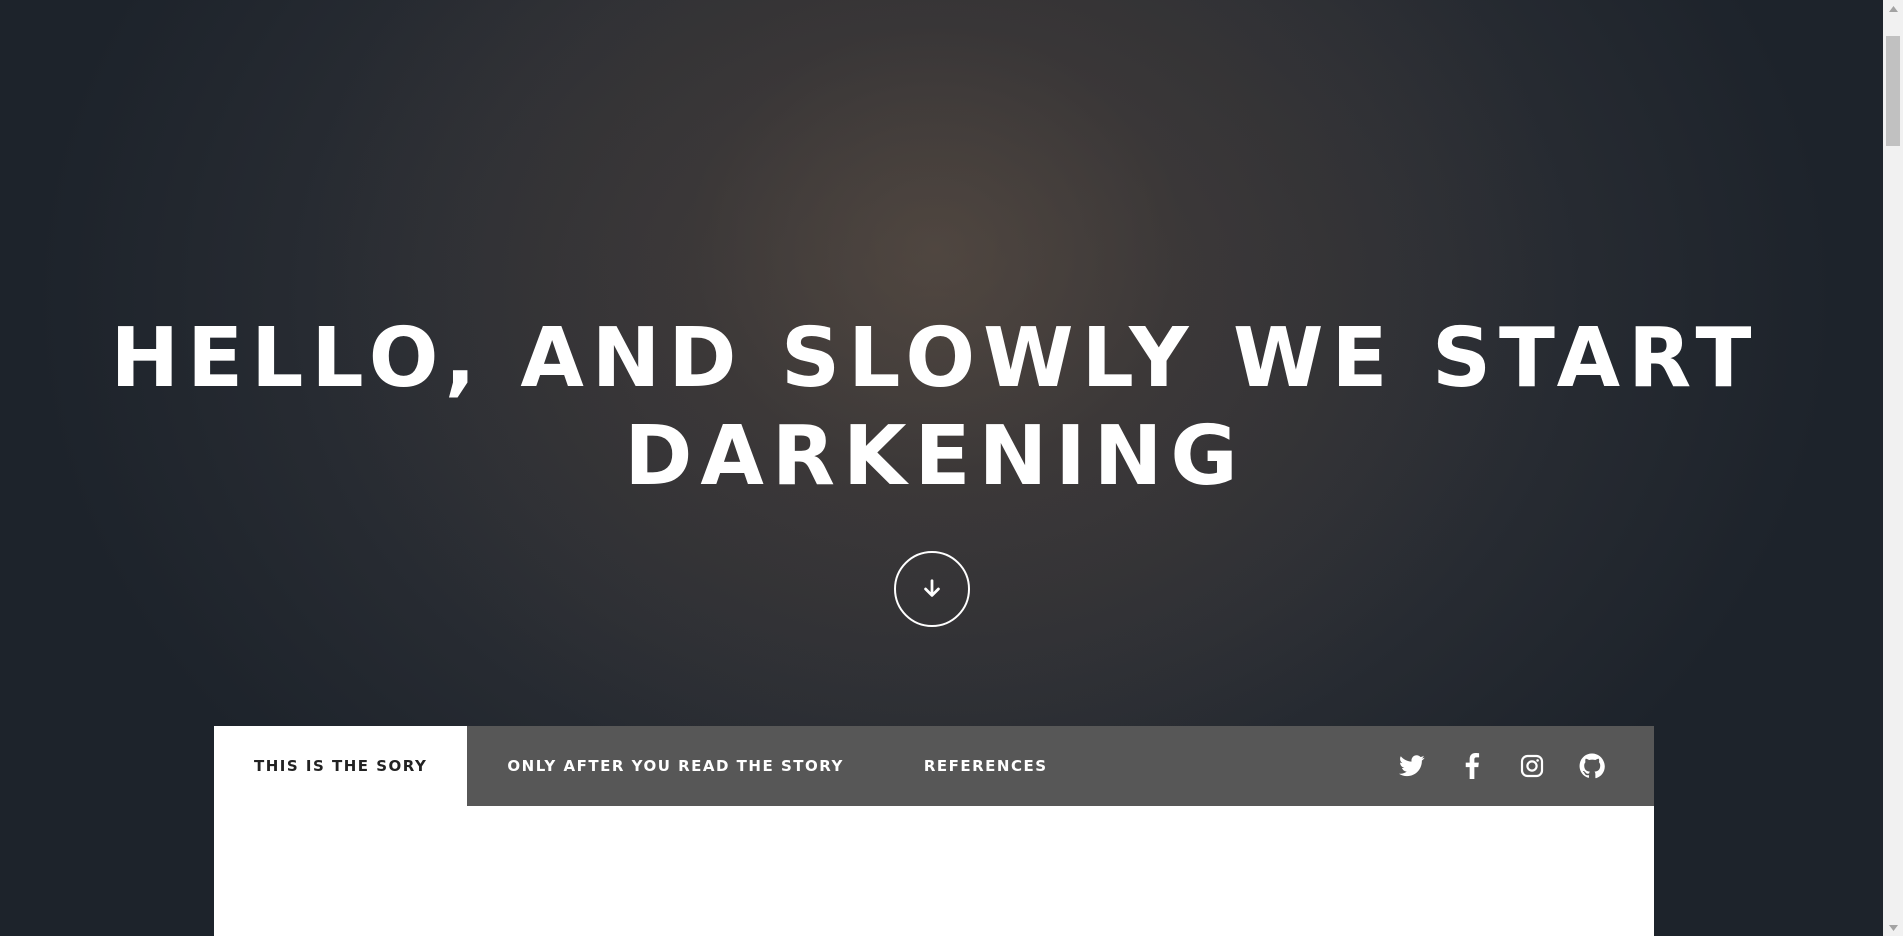  I want to click on twitter-icon, so click(1412, 766).